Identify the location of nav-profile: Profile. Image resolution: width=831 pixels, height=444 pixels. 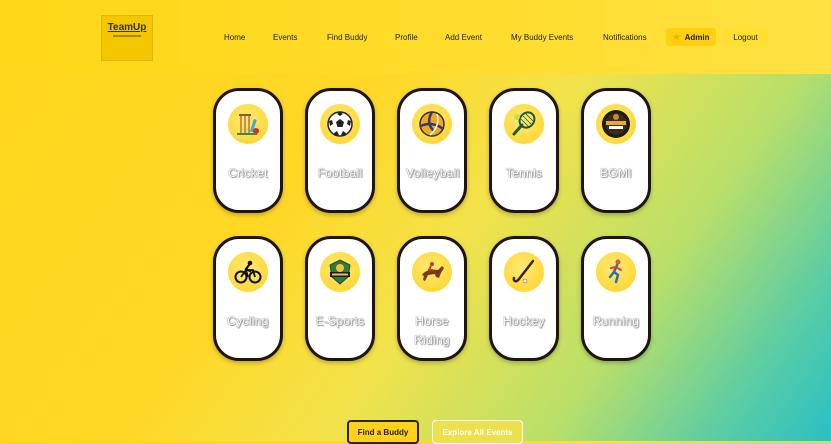
(406, 37).